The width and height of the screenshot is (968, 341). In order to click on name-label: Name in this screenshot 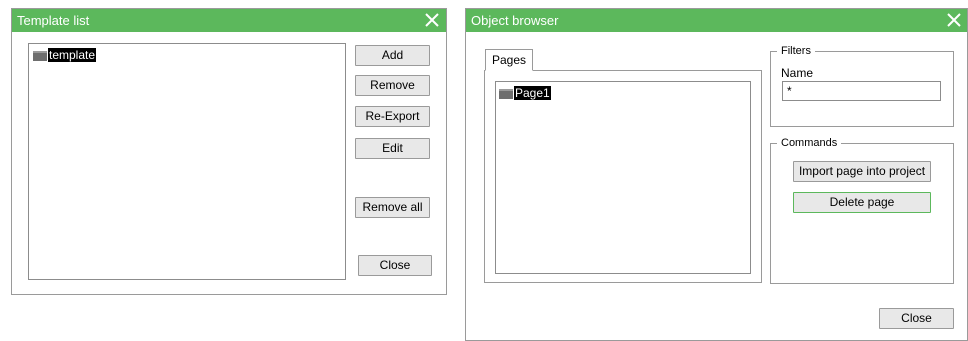, I will do `click(797, 73)`.